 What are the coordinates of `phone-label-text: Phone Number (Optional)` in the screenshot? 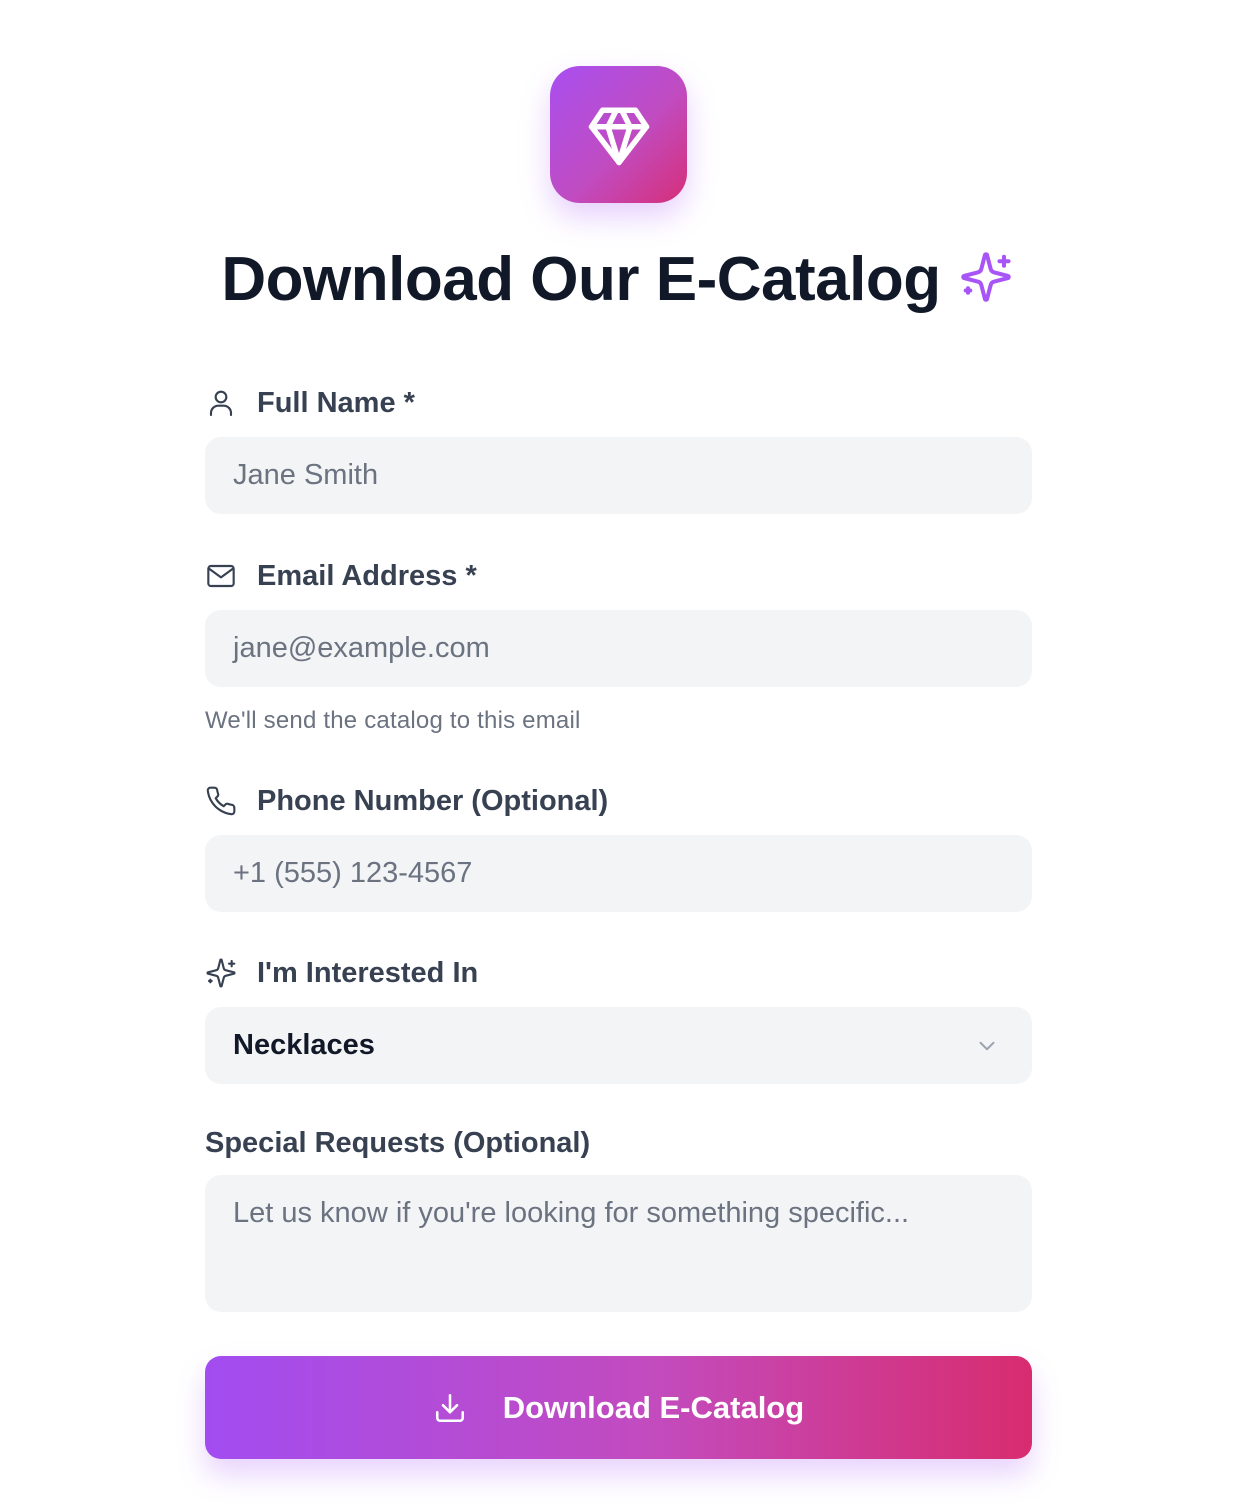 It's located at (433, 800).